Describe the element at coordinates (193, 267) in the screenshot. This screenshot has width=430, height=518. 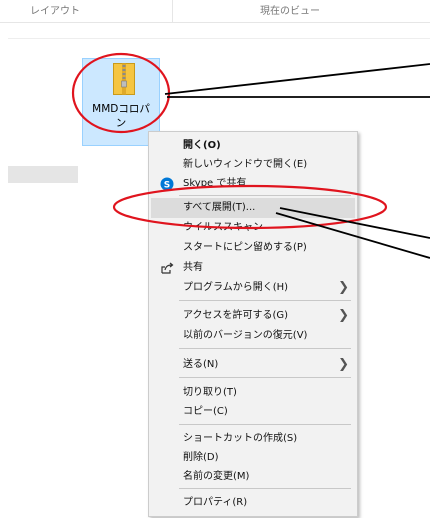
I see `menu-item-label: 共有` at that location.